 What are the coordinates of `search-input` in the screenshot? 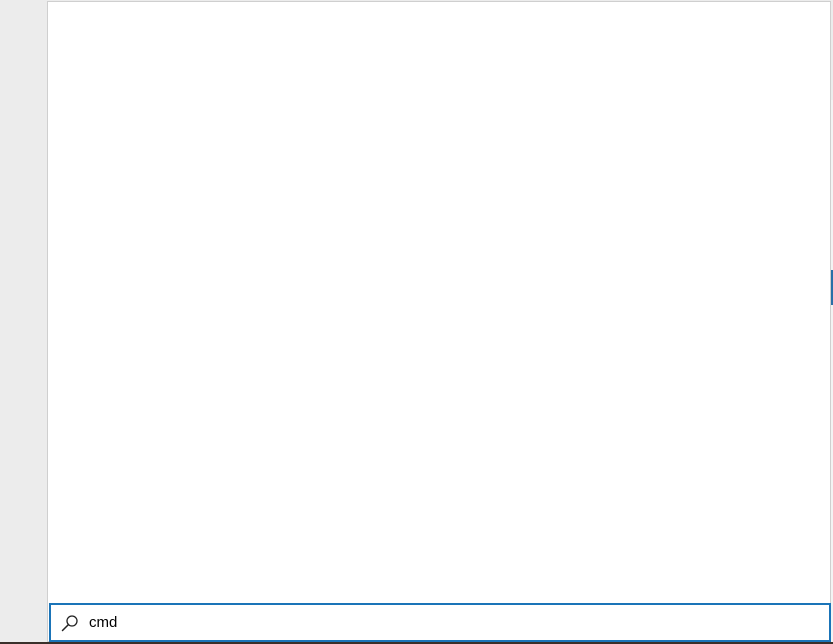 It's located at (439, 622).